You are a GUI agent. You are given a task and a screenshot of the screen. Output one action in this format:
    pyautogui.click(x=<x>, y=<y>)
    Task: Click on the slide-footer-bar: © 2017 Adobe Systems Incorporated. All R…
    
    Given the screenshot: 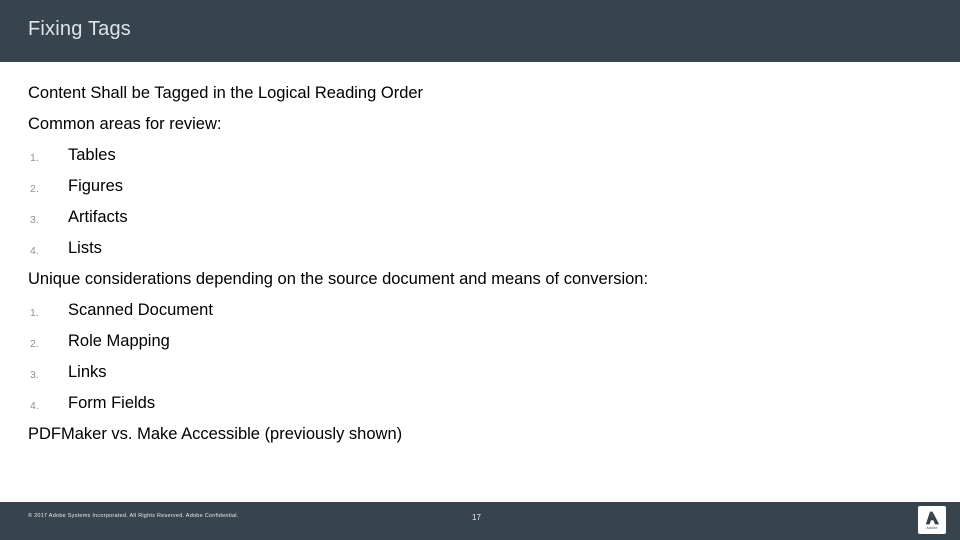 What is the action you would take?
    pyautogui.click(x=480, y=521)
    